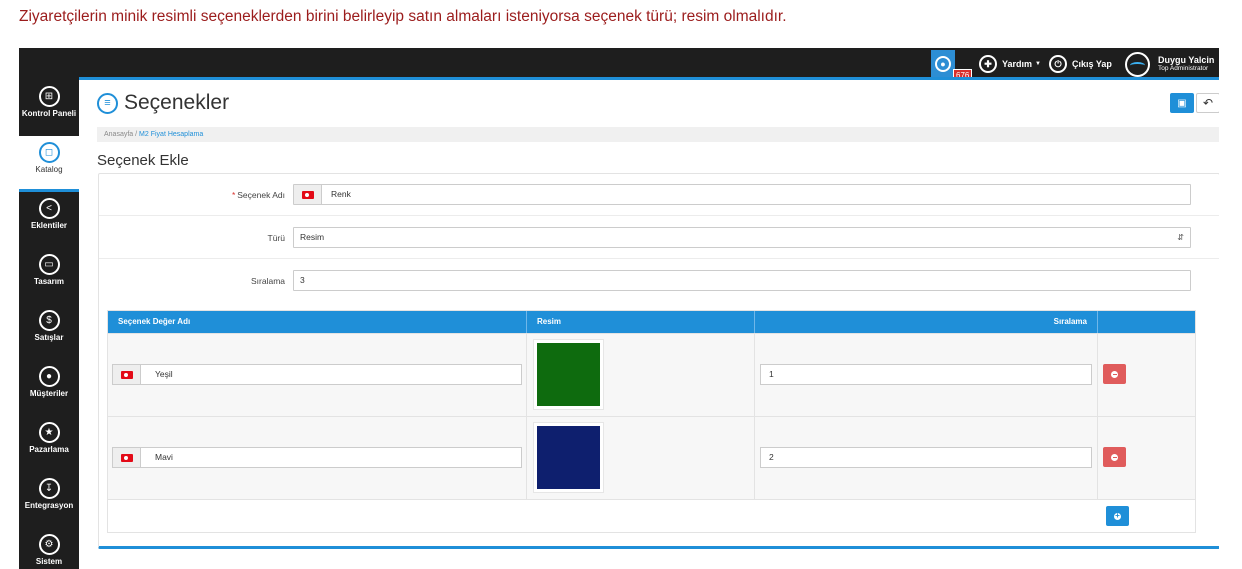  I want to click on column-header-image: Resim, so click(641, 322).